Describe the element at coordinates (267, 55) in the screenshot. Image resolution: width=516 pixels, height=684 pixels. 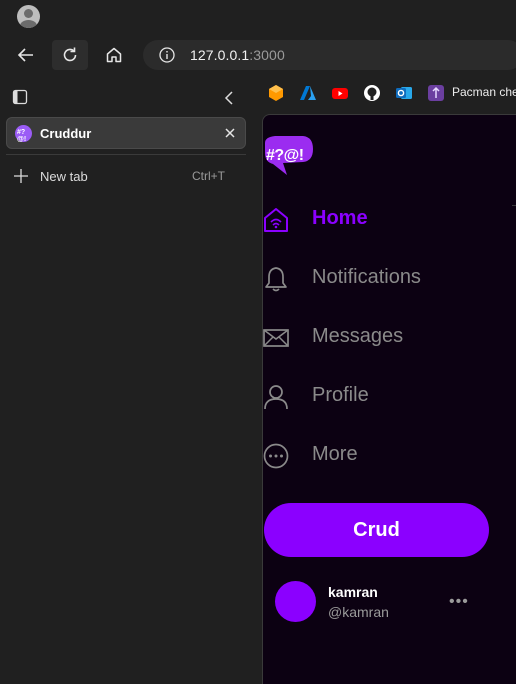
I see `url-port: :3000` at that location.